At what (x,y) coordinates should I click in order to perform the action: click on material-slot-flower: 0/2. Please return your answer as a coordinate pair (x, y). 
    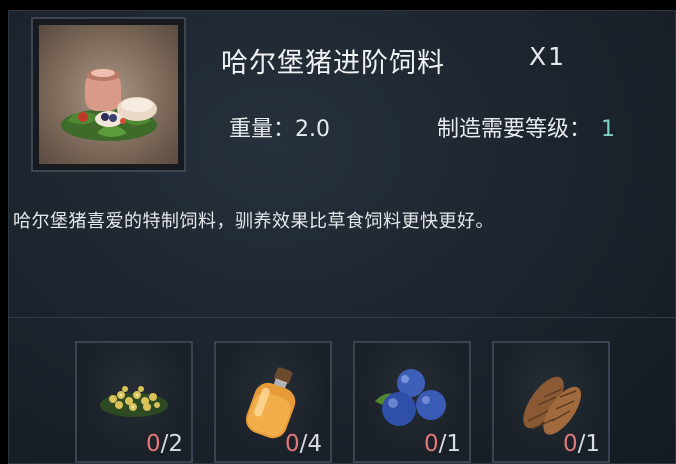
    Looking at the image, I should click on (134, 402).